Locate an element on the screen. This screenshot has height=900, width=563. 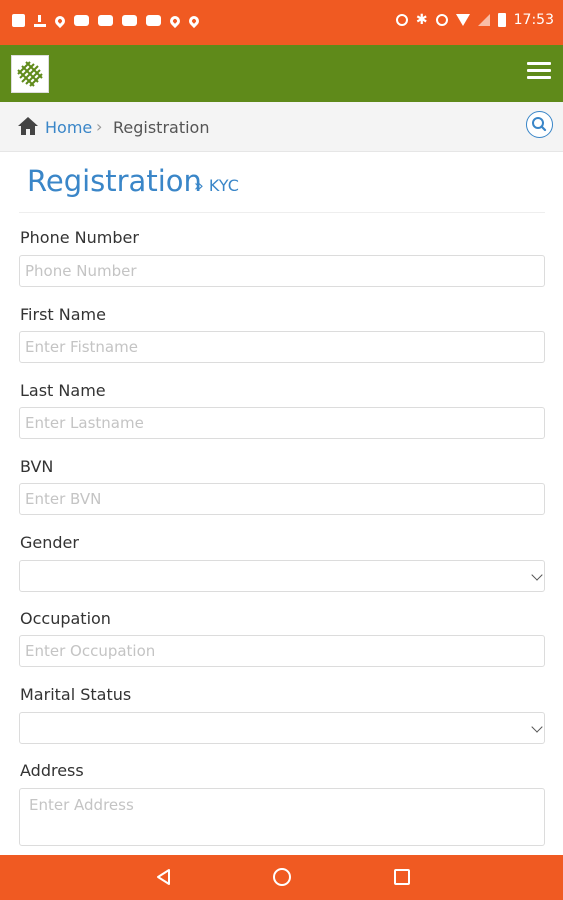
home-circle-icon is located at coordinates (282, 877).